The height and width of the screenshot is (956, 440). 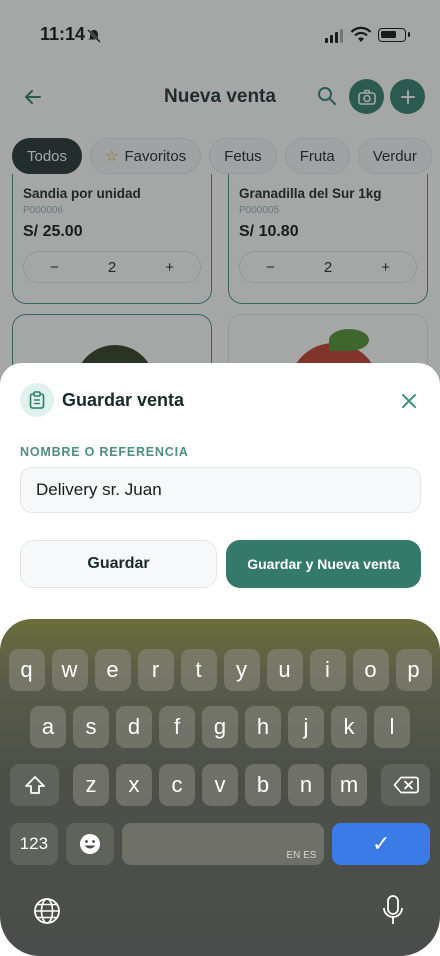 I want to click on key: i, so click(x=327, y=670).